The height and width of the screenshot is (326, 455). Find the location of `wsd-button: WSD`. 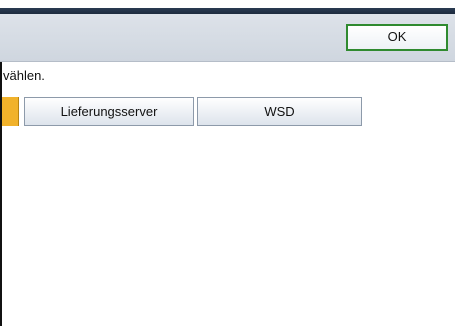

wsd-button: WSD is located at coordinates (279, 111).